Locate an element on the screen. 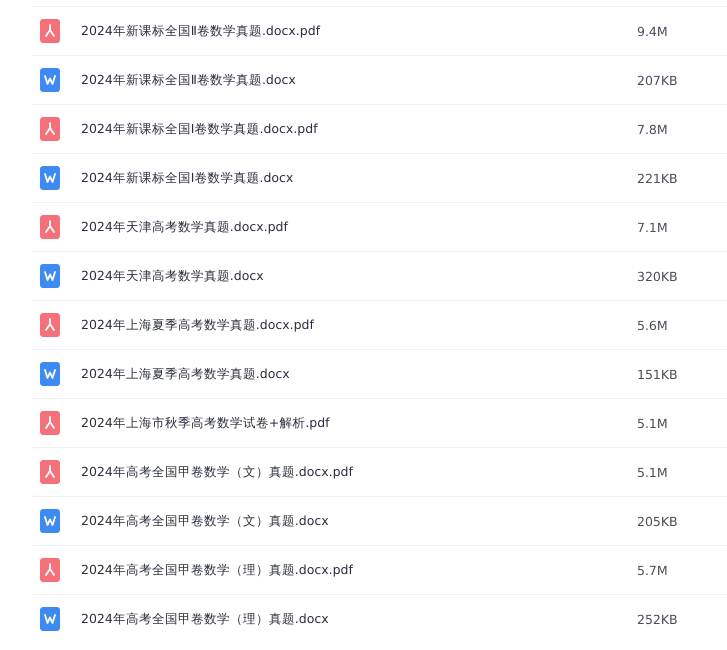 The image size is (727, 650). file-name: 2024年新课标全国Ⅱ卷数学真题.docx is located at coordinates (359, 80).